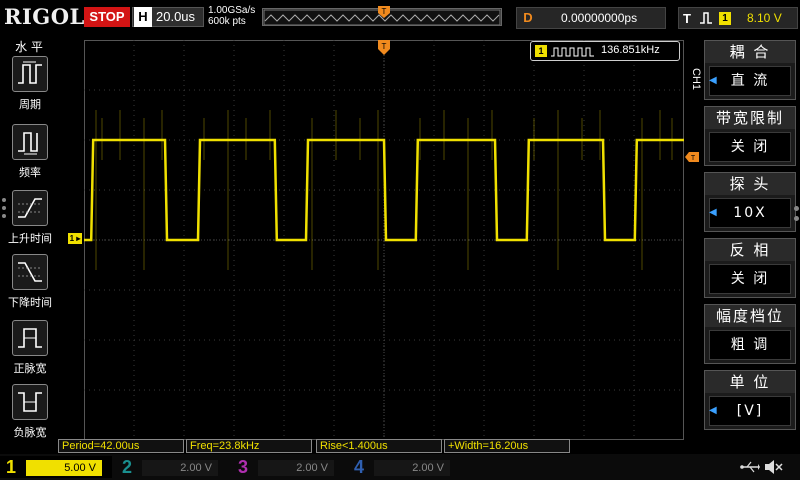 This screenshot has width=800, height=480. What do you see at coordinates (738, 18) in the screenshot?
I see `trigger-box: T 1 8.10 V` at bounding box center [738, 18].